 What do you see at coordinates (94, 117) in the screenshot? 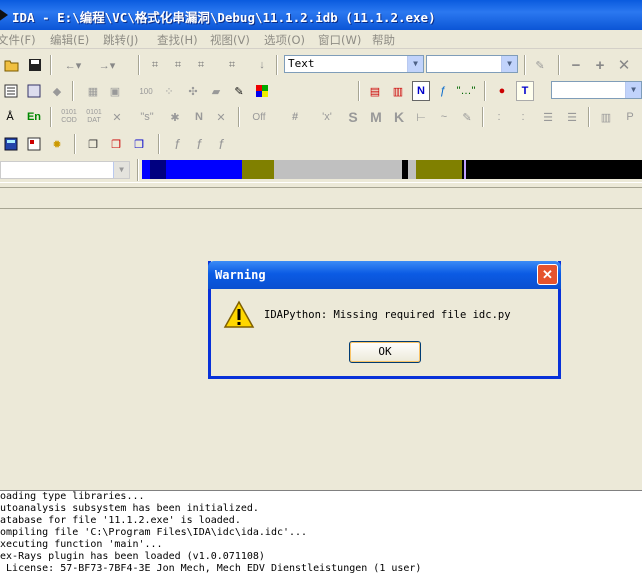
I see `data-icon: 0101 DAT` at bounding box center [94, 117].